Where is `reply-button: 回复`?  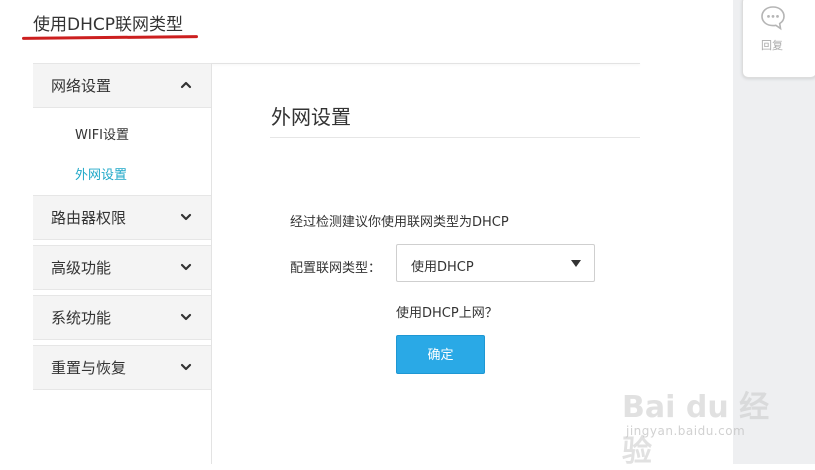 reply-button: 回复 is located at coordinates (778, 39).